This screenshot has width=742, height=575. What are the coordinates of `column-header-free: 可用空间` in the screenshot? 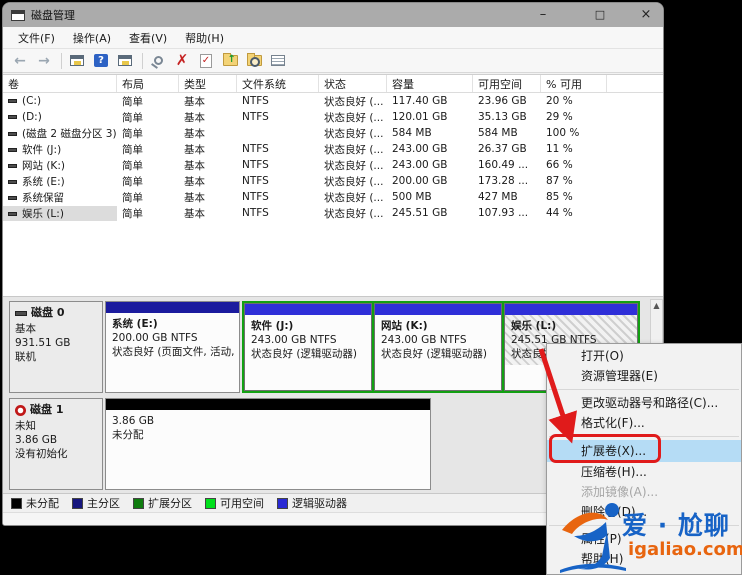 It's located at (507, 83).